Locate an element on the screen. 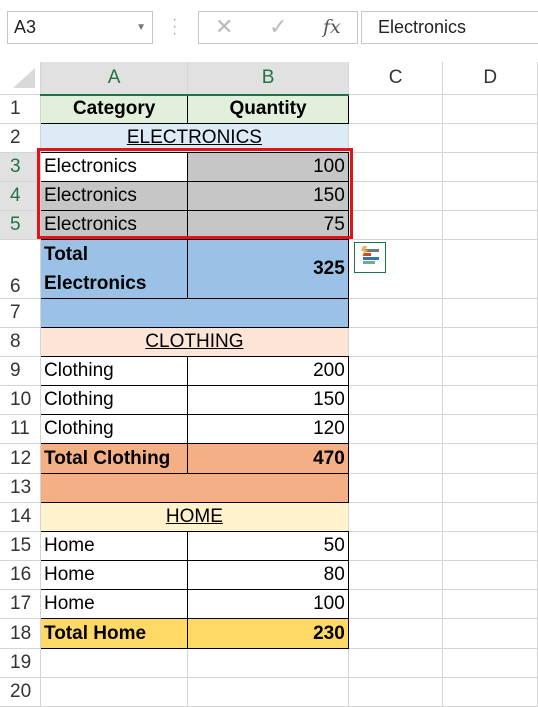 This screenshot has height=707, width=538. cell-d1 is located at coordinates (490, 109).